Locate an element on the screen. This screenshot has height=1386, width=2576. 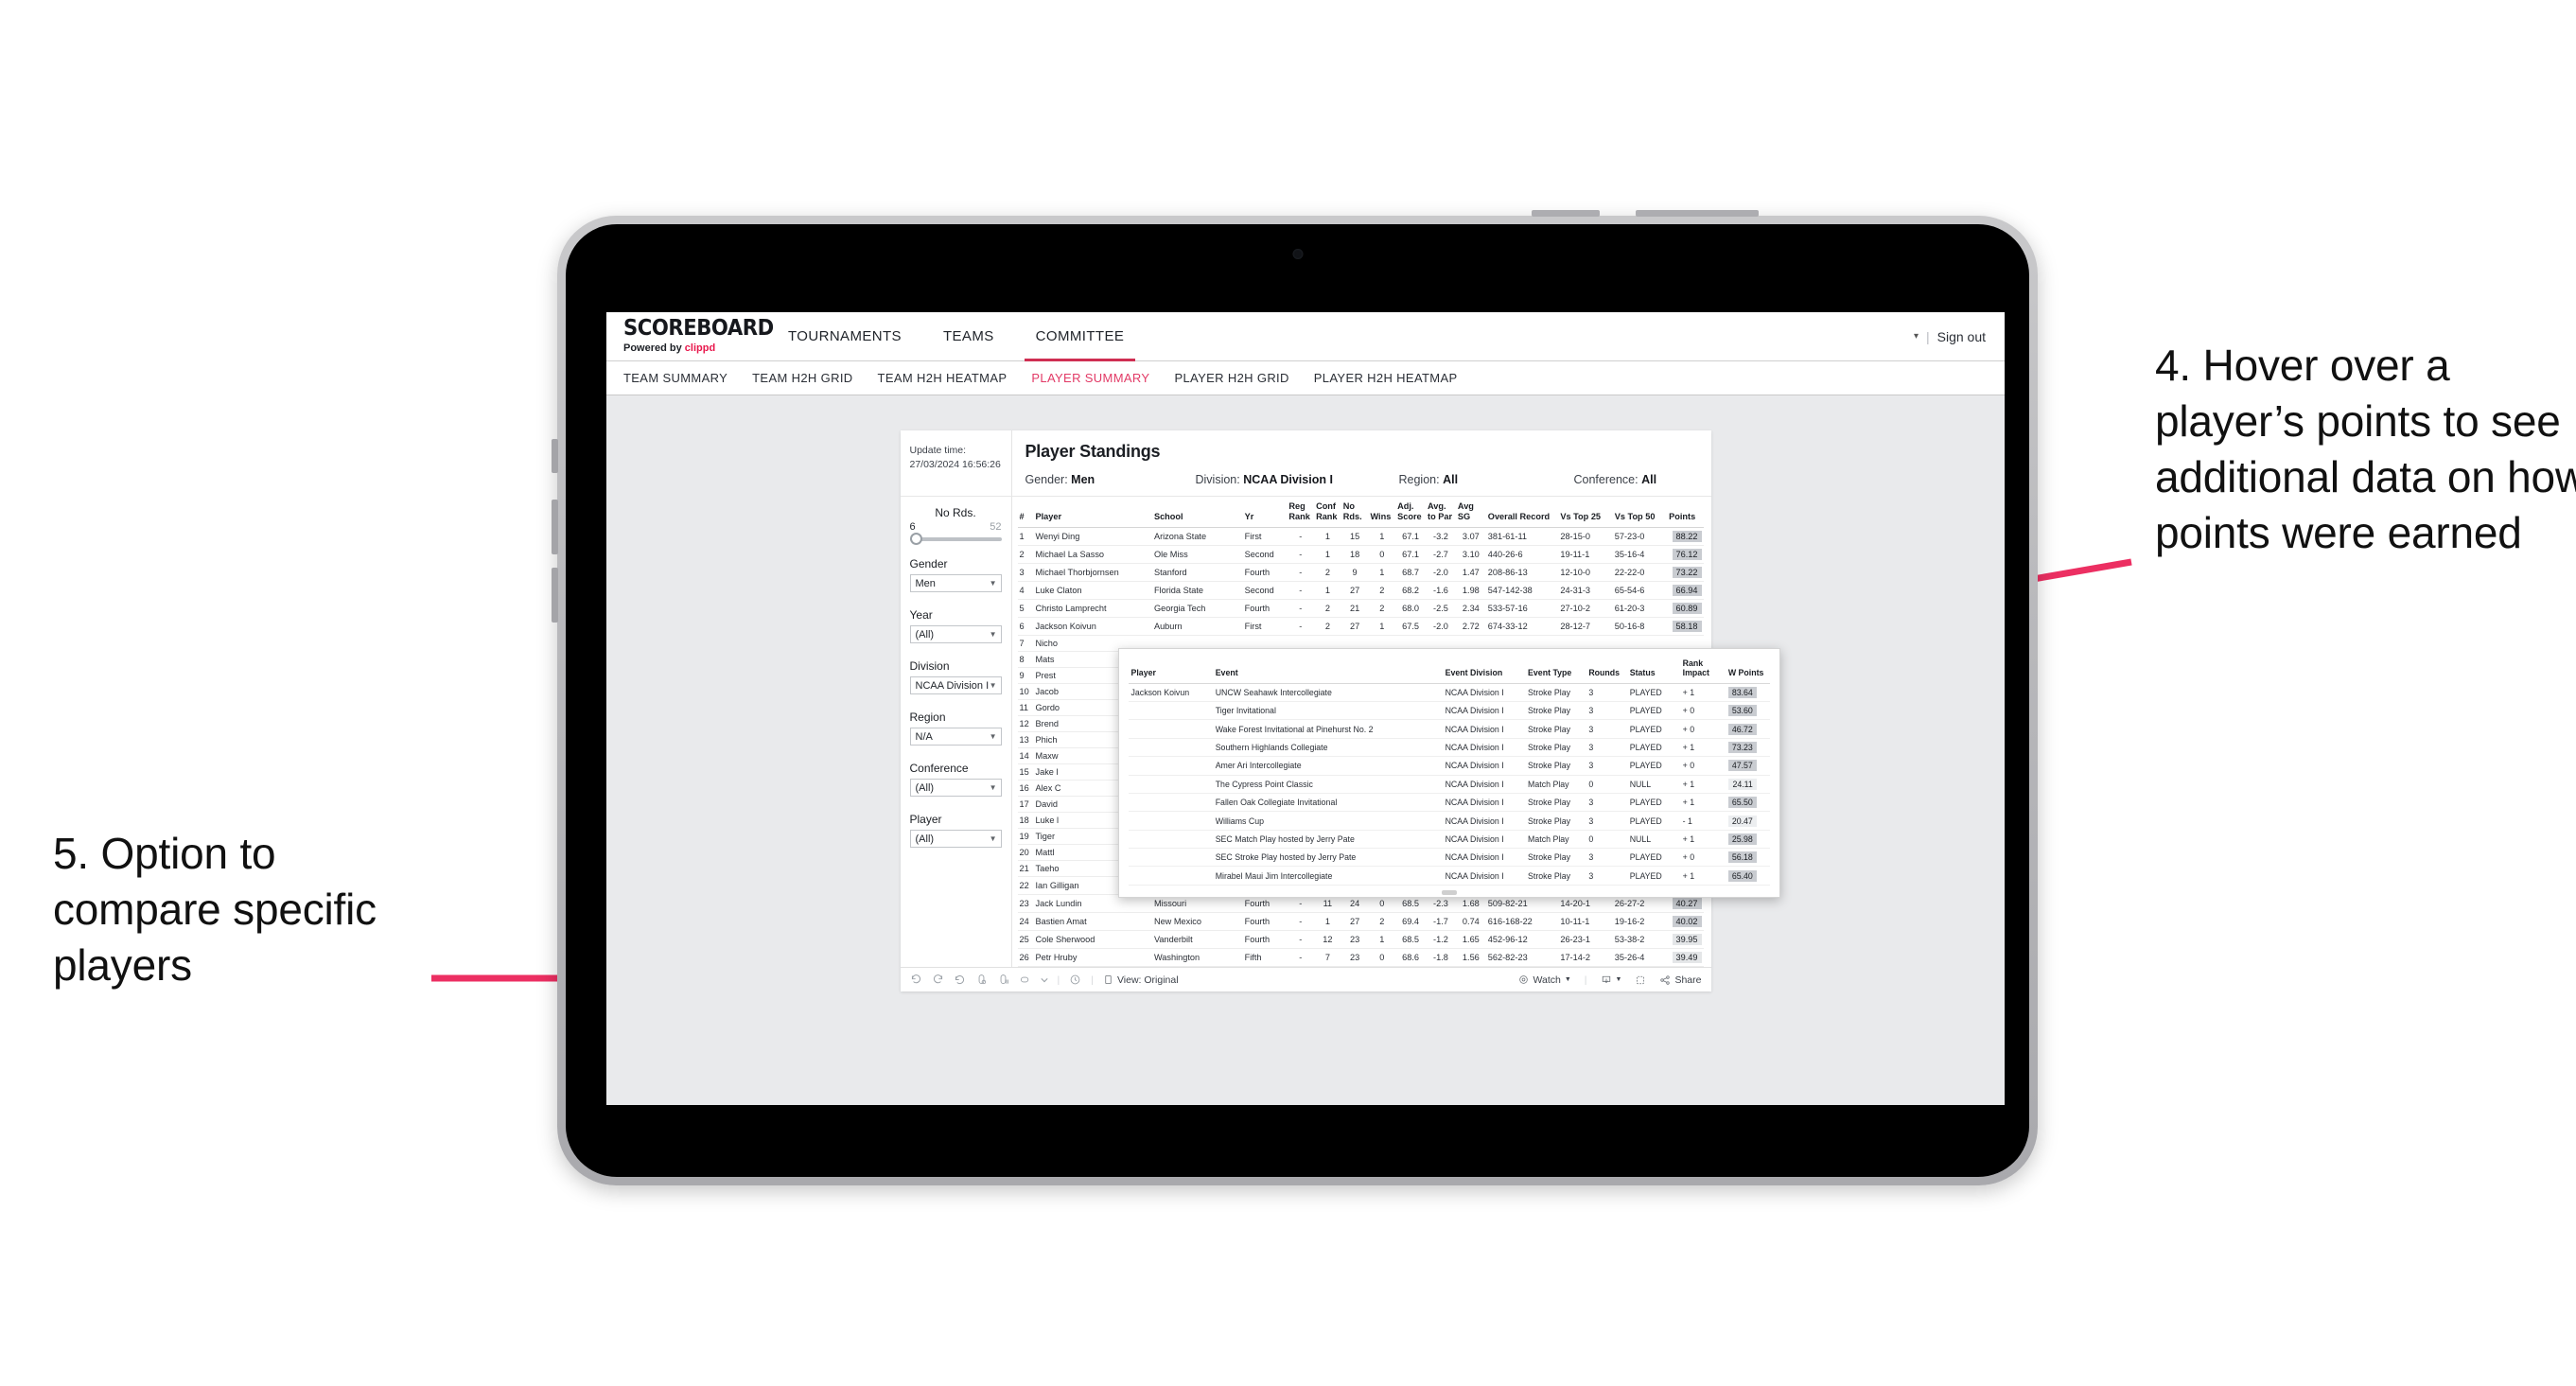
col-avg-sg: Avg SG is located at coordinates (1471, 513).